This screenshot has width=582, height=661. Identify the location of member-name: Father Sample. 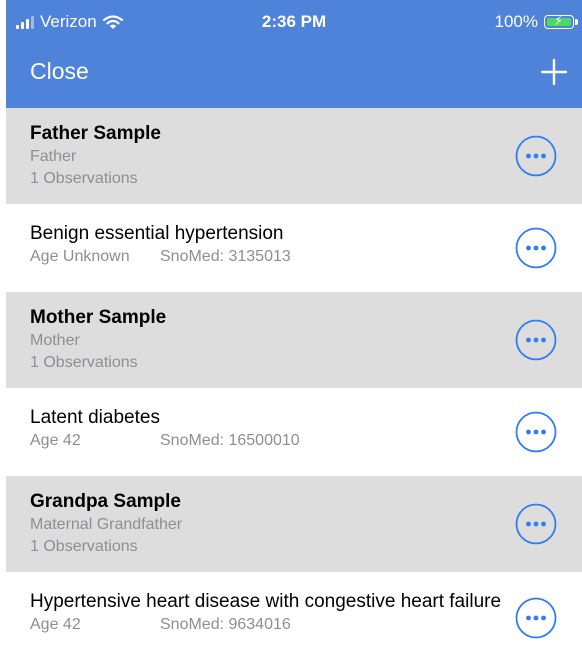
(95, 133).